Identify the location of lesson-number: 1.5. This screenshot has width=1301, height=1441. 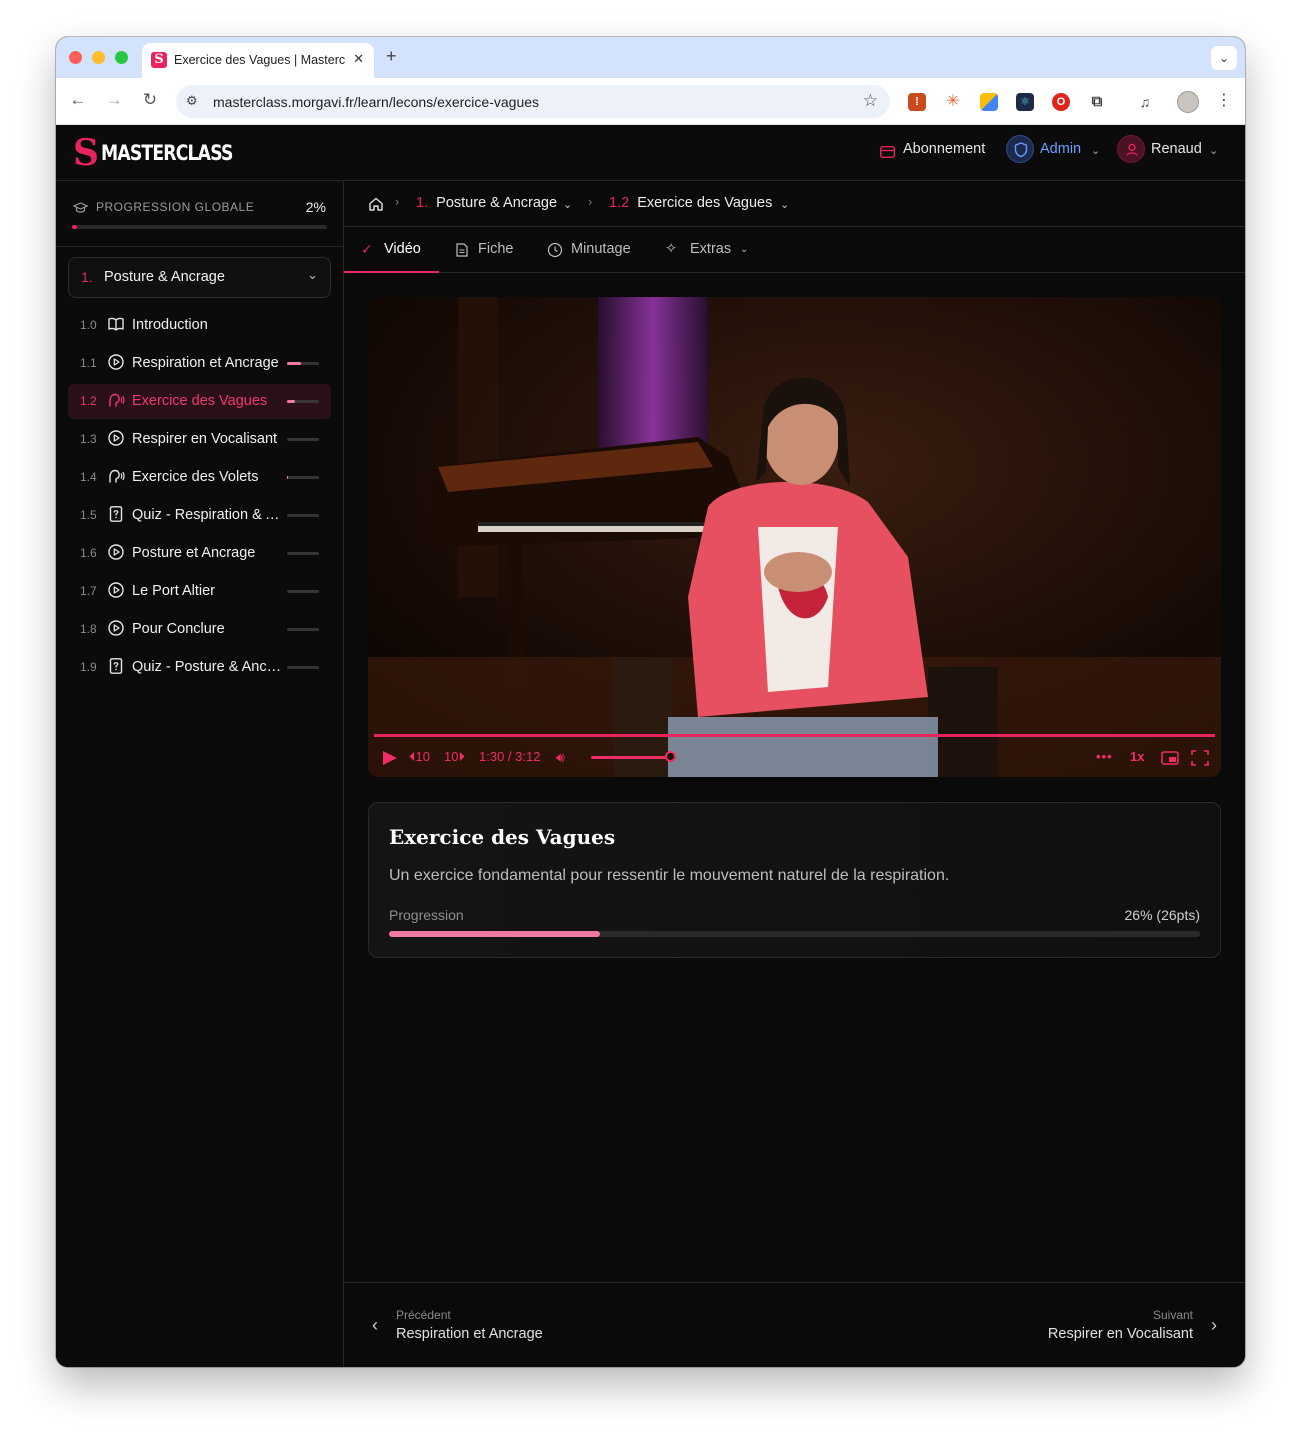
(88, 515).